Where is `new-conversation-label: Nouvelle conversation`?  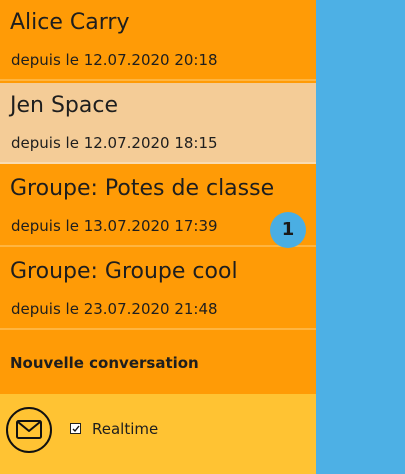 new-conversation-label: Nouvelle conversation is located at coordinates (104, 363).